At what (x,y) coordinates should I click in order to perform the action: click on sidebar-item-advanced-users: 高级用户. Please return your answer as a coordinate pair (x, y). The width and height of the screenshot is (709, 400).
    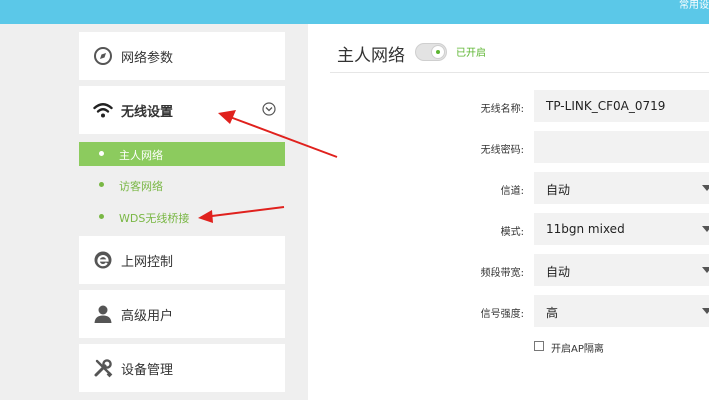
    Looking at the image, I should click on (182, 314).